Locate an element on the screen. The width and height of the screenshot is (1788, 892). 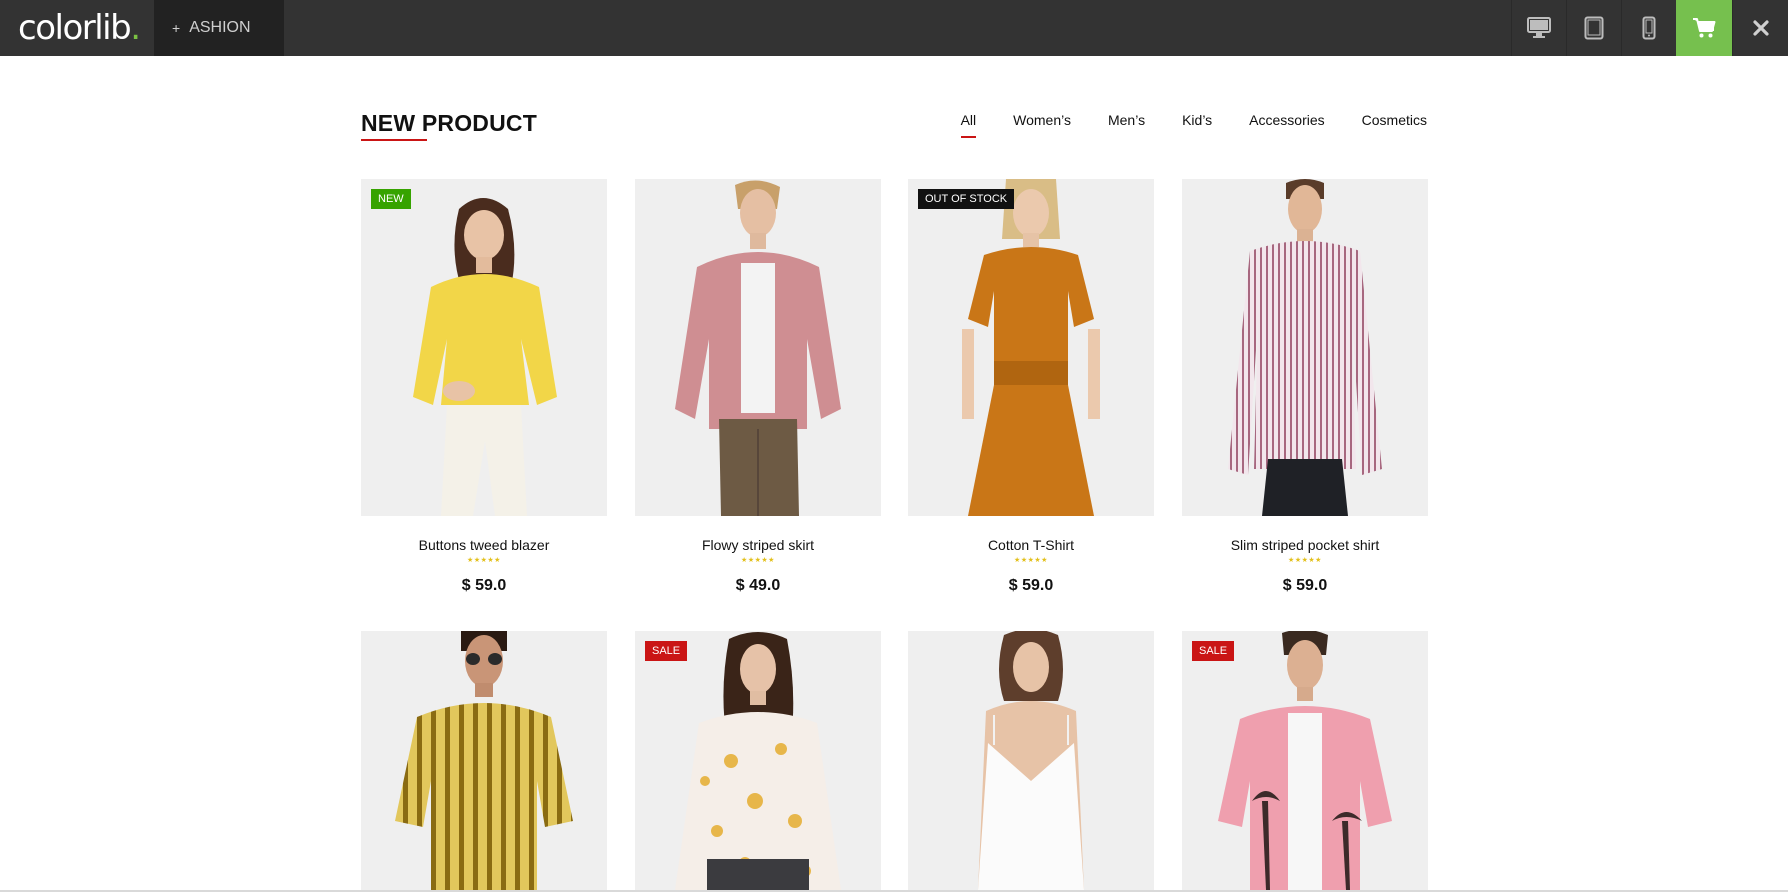
theme-label: ASHION is located at coordinates (220, 27).